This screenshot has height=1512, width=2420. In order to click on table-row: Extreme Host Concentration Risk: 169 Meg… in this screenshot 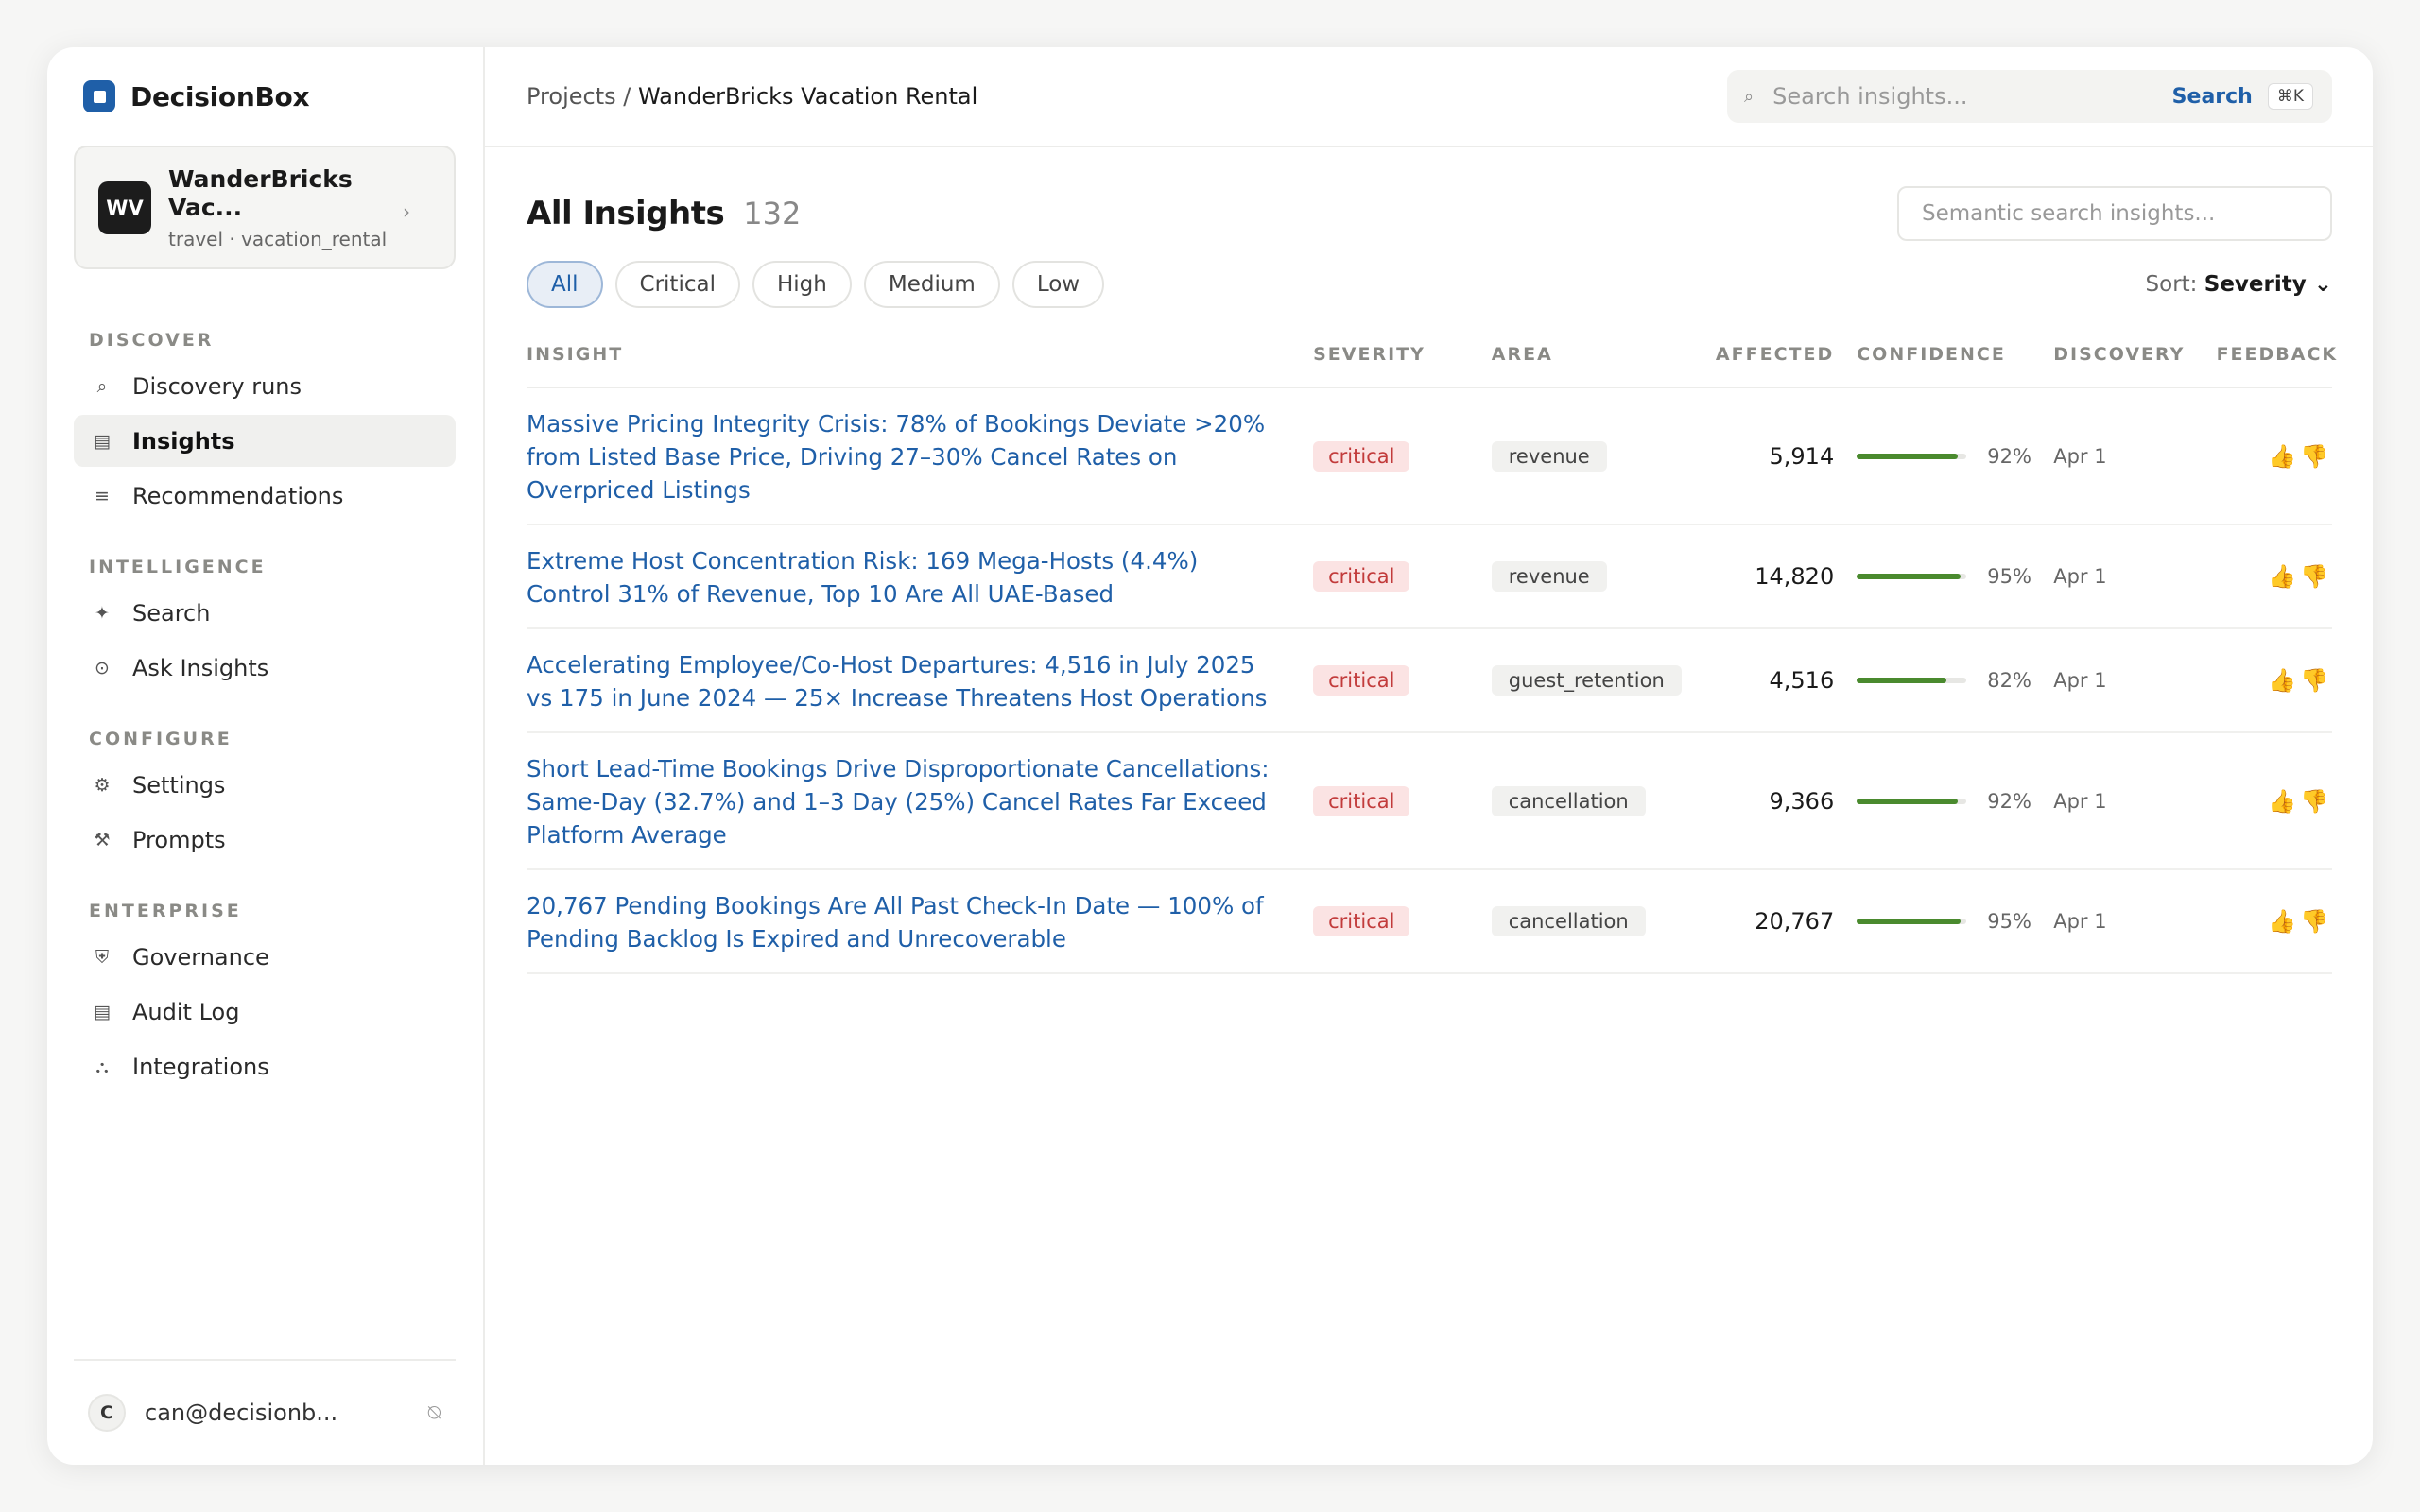, I will do `click(1430, 576)`.